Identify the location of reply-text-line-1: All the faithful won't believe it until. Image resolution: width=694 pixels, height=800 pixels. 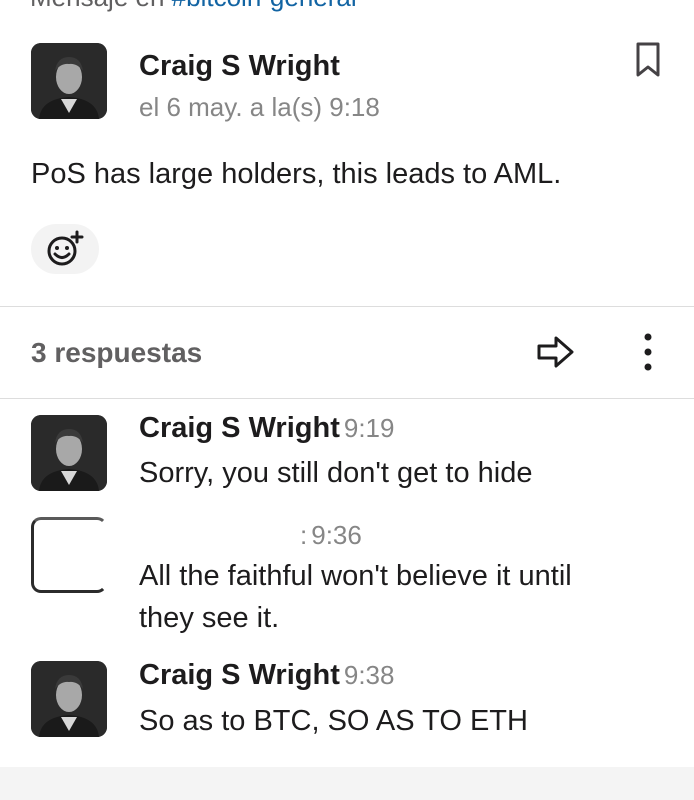
(355, 576).